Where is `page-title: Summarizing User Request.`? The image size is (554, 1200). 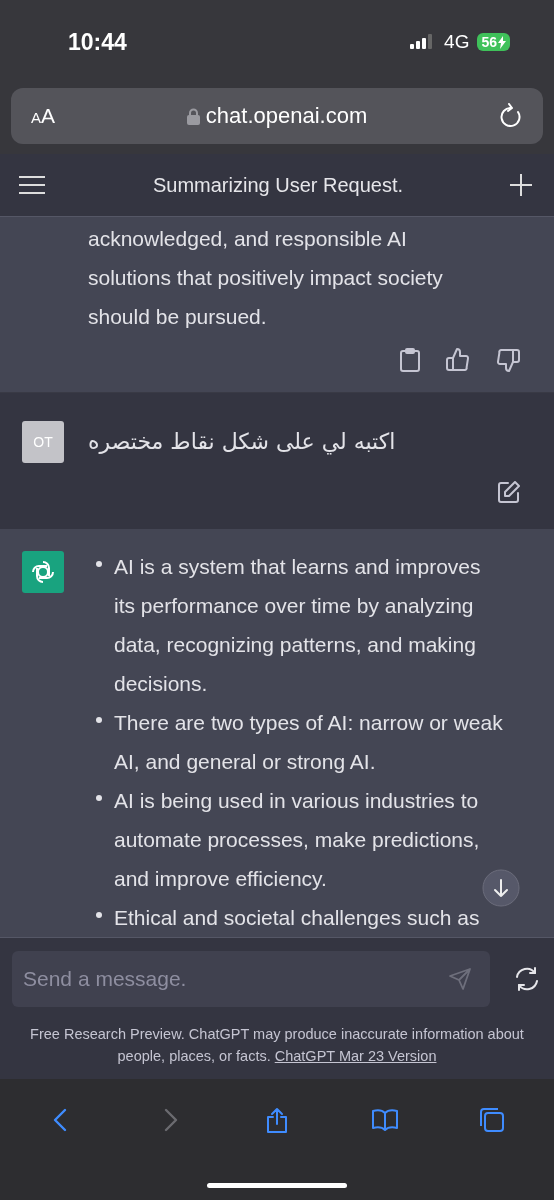
page-title: Summarizing User Request. is located at coordinates (278, 185).